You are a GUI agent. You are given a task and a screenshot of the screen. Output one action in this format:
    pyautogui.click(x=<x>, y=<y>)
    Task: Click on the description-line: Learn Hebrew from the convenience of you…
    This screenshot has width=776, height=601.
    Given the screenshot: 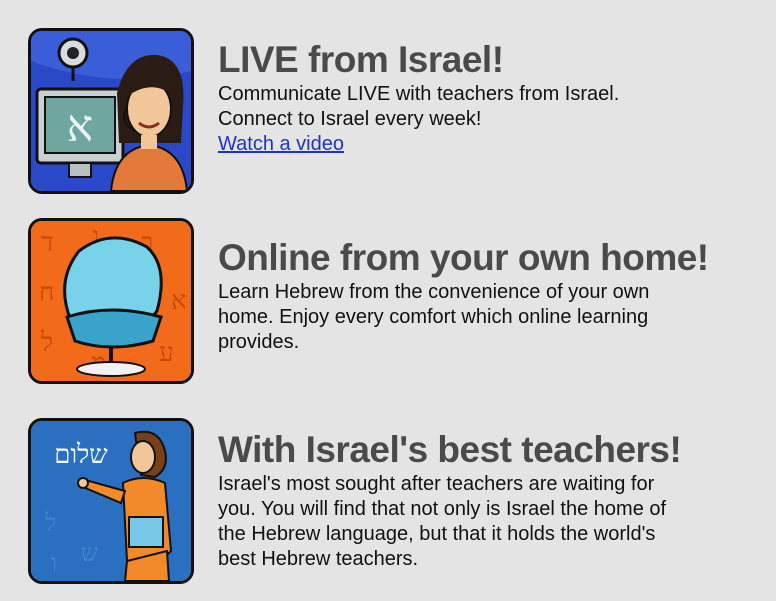 What is the action you would take?
    pyautogui.click(x=434, y=292)
    